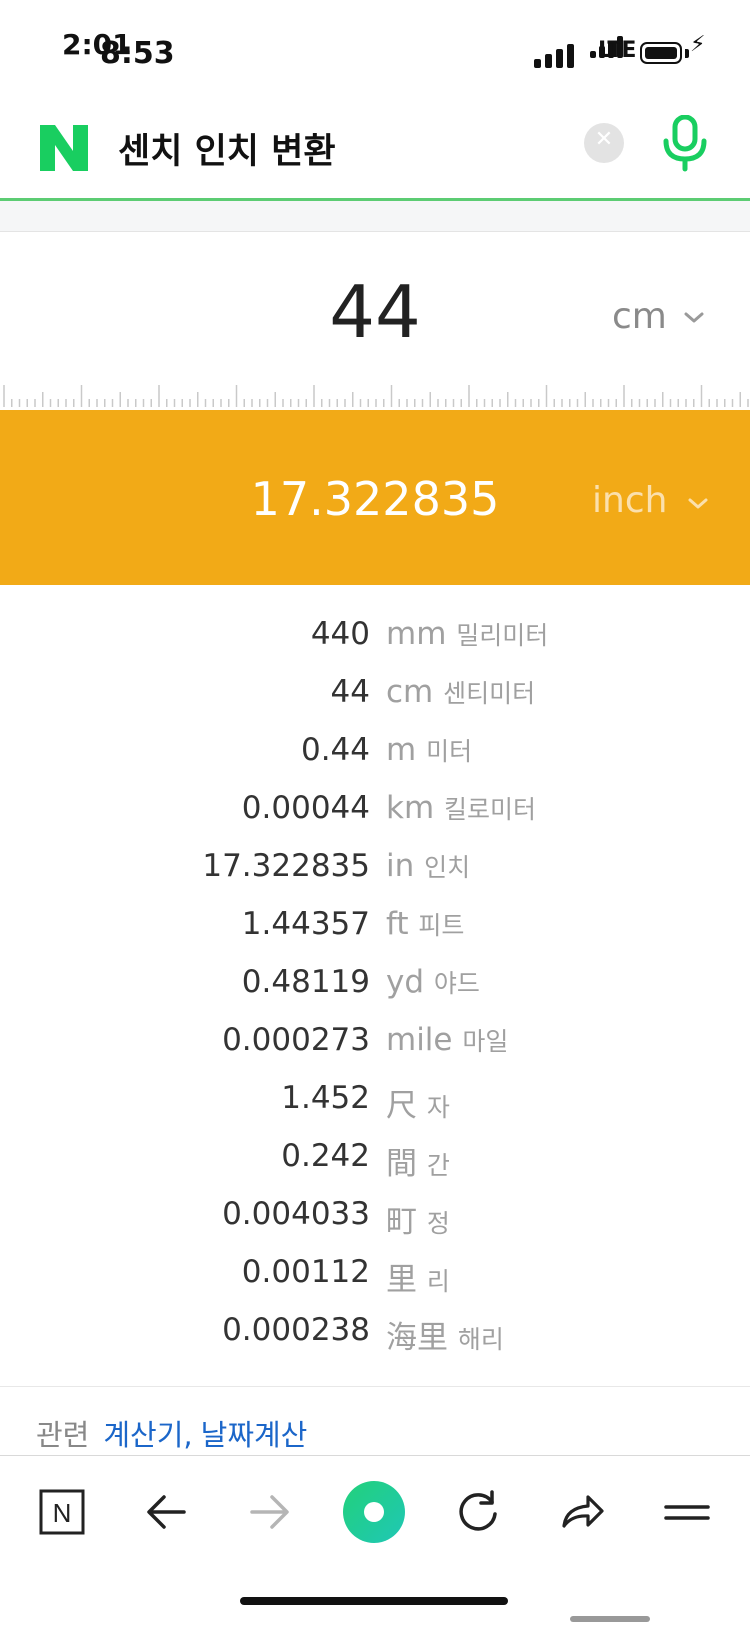 The image size is (750, 1626). I want to click on conversion-unit: 尺 자, so click(418, 1102).